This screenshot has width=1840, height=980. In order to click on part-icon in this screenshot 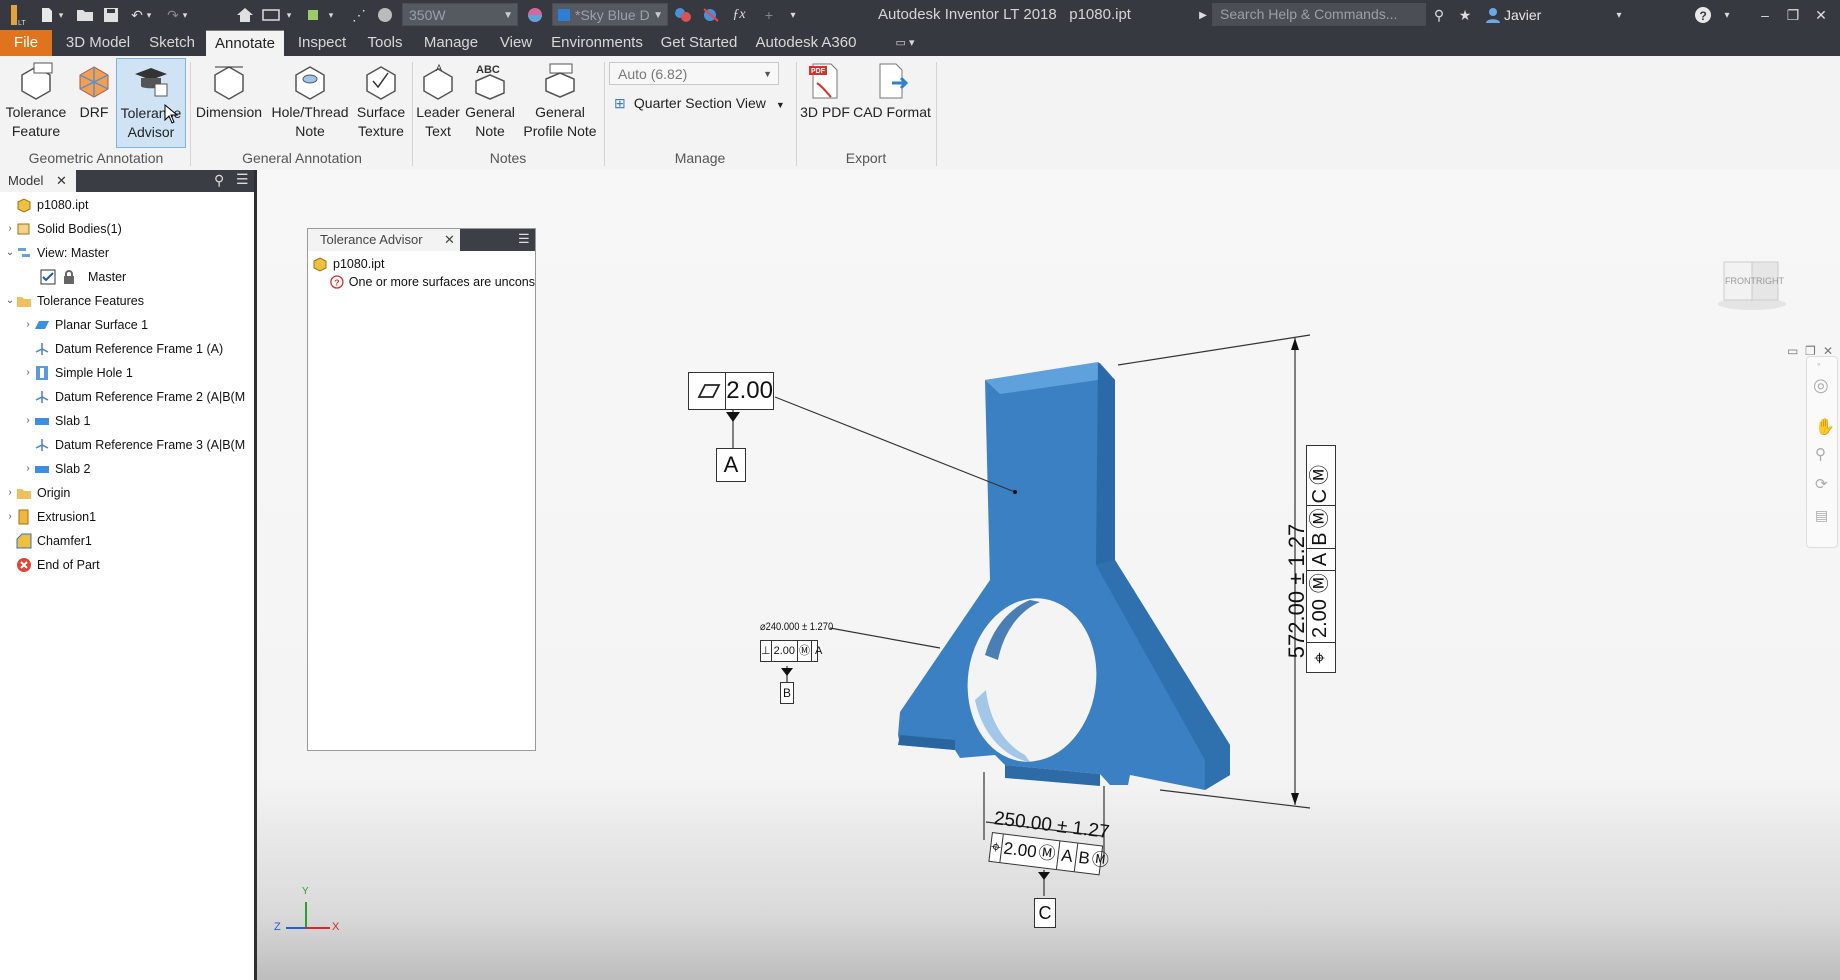, I will do `click(320, 264)`.